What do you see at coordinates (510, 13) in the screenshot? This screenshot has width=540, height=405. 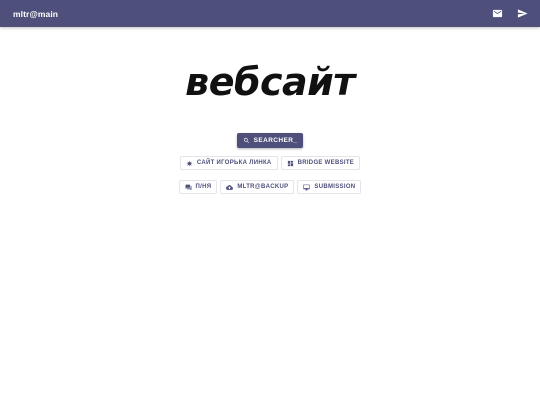 I see `top-actions` at bounding box center [510, 13].